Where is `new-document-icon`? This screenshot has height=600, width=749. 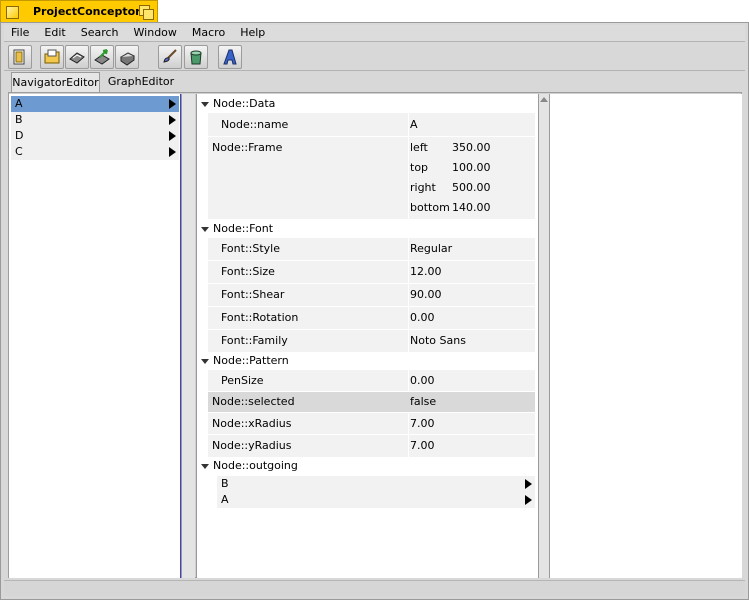
new-document-icon is located at coordinates (20, 57).